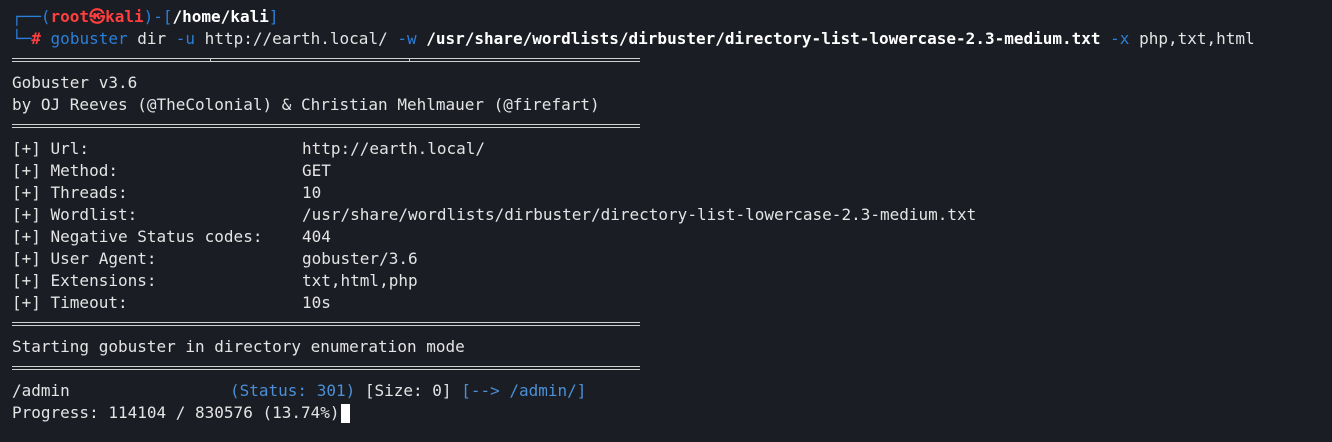  What do you see at coordinates (41, 390) in the screenshot?
I see `result-path: /admin` at bounding box center [41, 390].